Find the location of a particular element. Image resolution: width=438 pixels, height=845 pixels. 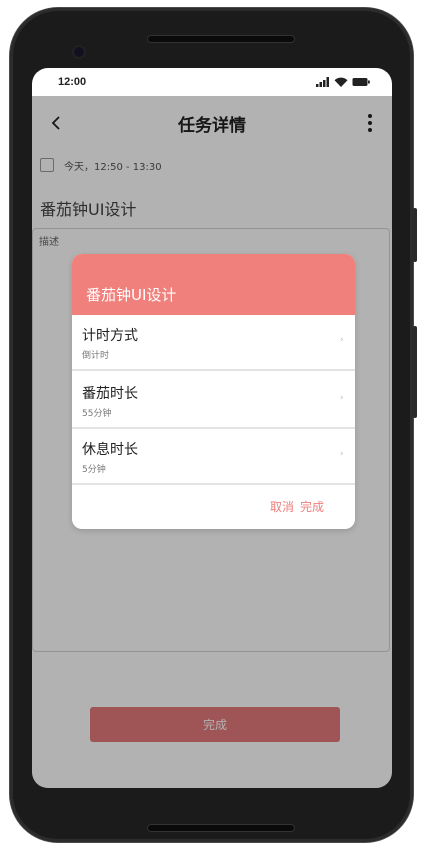

dialog-actions: 取消 完成 is located at coordinates (297, 506).